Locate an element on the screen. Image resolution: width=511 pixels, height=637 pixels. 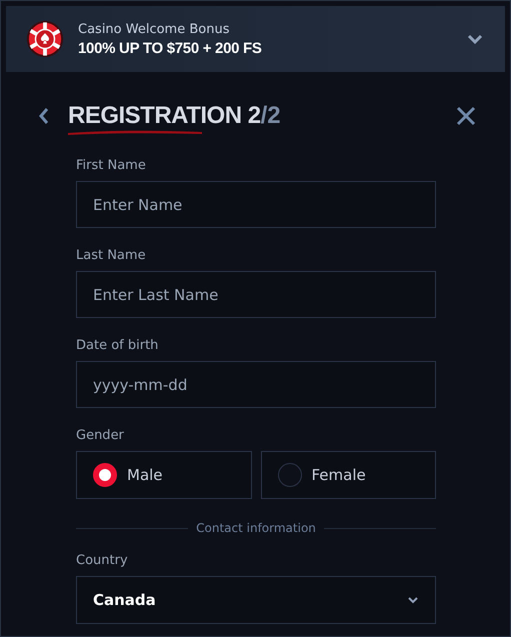
field-label: Date of birth is located at coordinates (118, 345).